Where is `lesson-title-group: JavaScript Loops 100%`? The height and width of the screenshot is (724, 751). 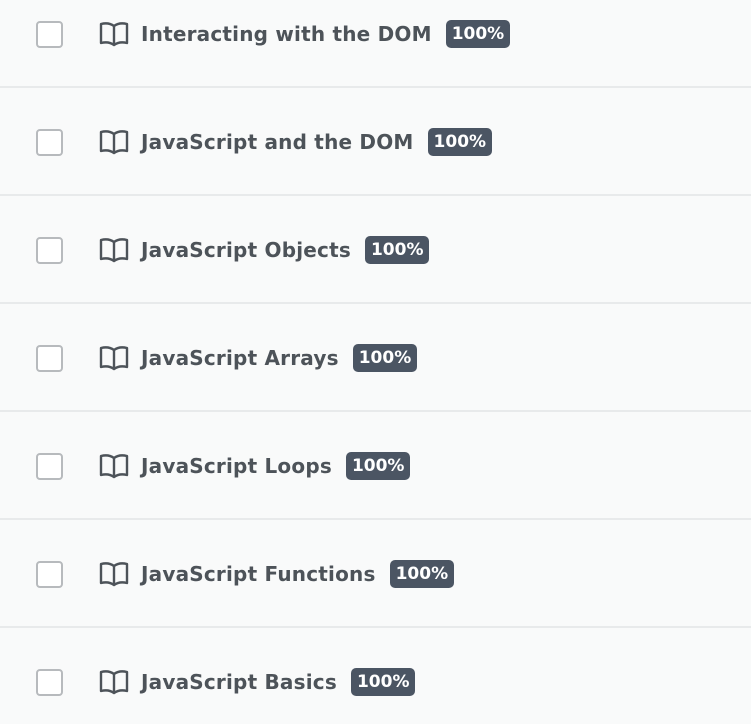 lesson-title-group: JavaScript Loops 100% is located at coordinates (276, 466).